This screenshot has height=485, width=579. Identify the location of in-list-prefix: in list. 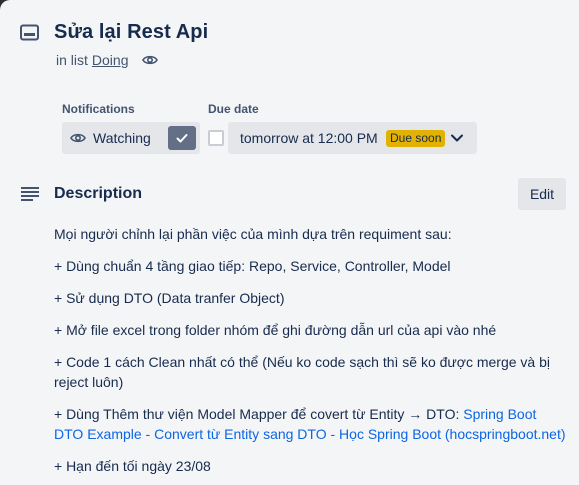
(72, 60).